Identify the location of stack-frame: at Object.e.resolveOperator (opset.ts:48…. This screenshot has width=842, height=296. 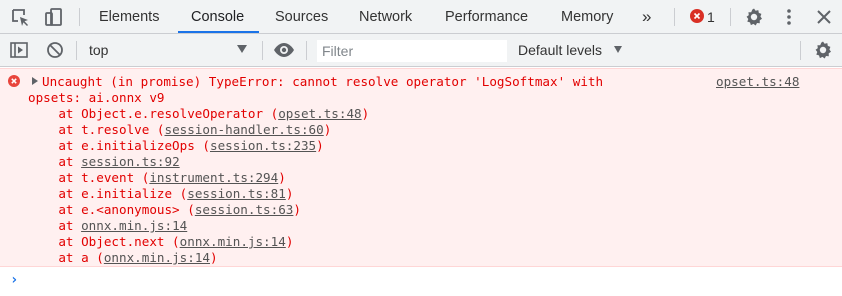
(199, 113).